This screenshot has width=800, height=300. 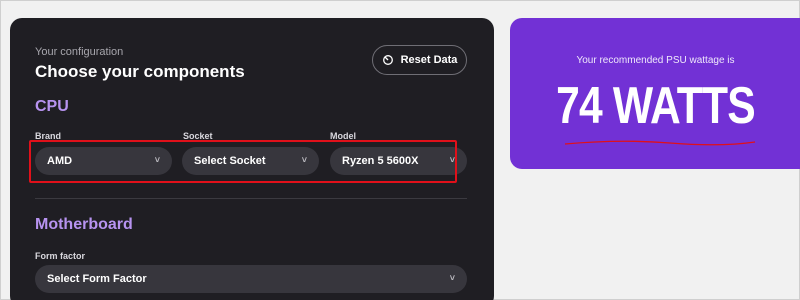 I want to click on motherboard-heading: Motherboard, so click(x=84, y=224).